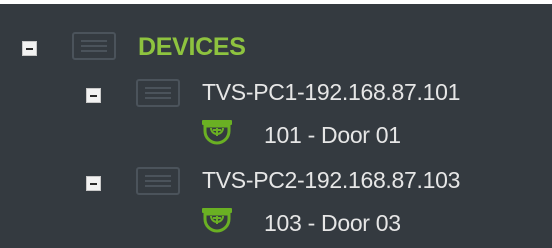 This screenshot has height=248, width=552. I want to click on folder-icon, so click(94, 46).